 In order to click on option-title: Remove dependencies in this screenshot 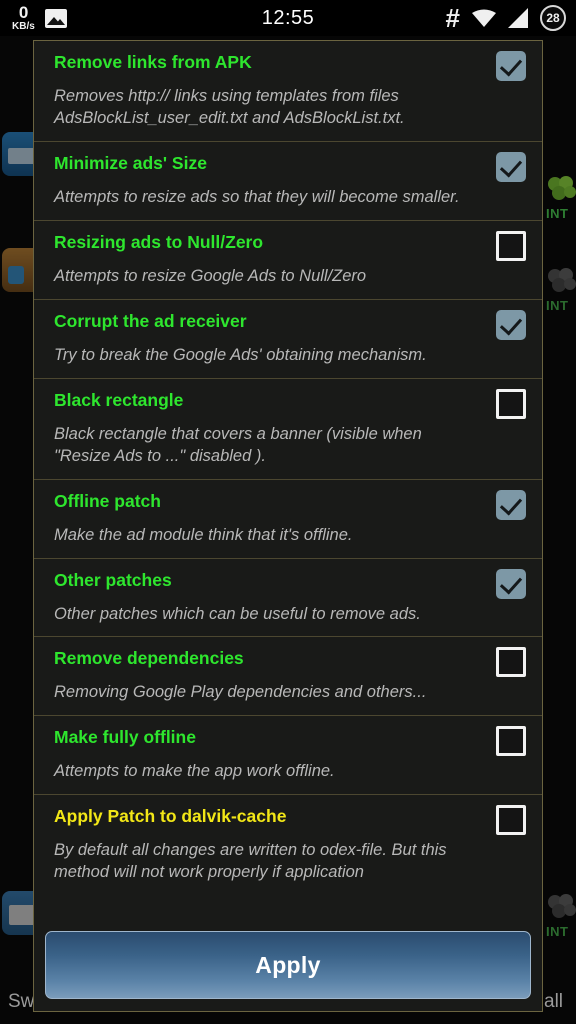, I will do `click(149, 658)`.